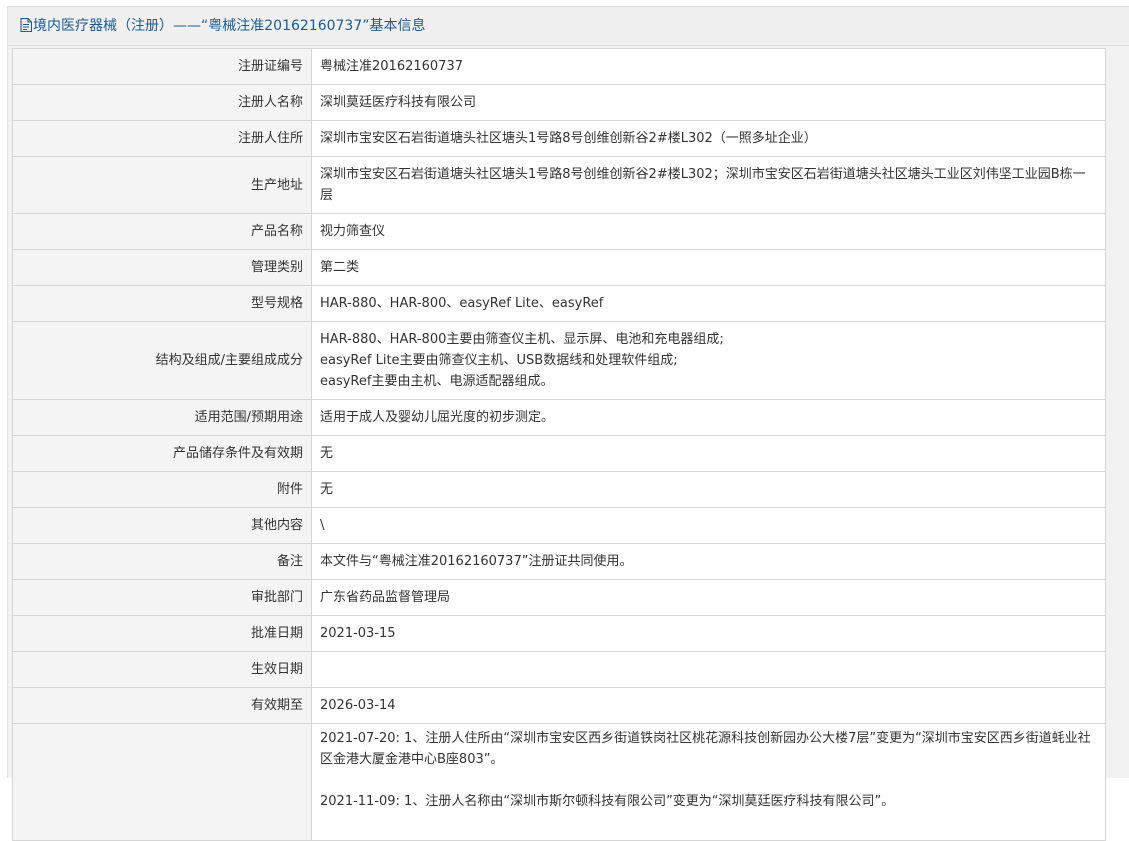 The width and height of the screenshot is (1129, 841). I want to click on field-value-line: easyRef主要由主机、电源适配器组成。, so click(437, 381).